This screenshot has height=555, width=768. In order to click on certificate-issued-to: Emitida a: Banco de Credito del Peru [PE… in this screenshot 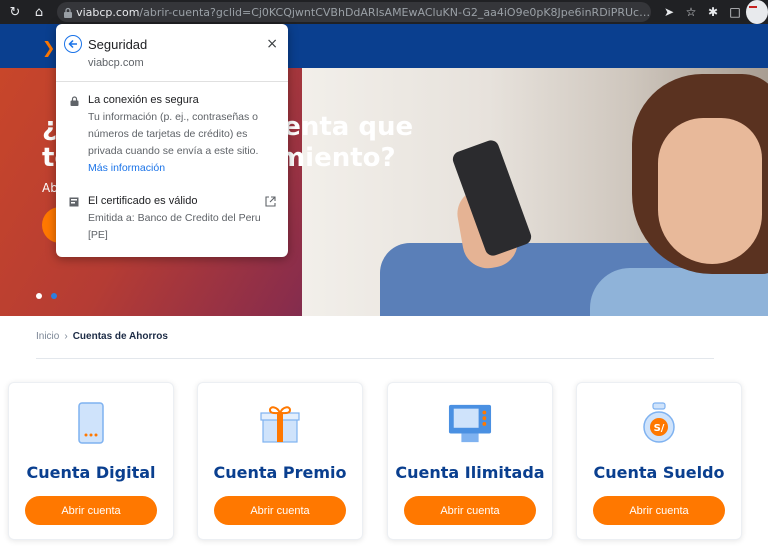, I will do `click(174, 226)`.